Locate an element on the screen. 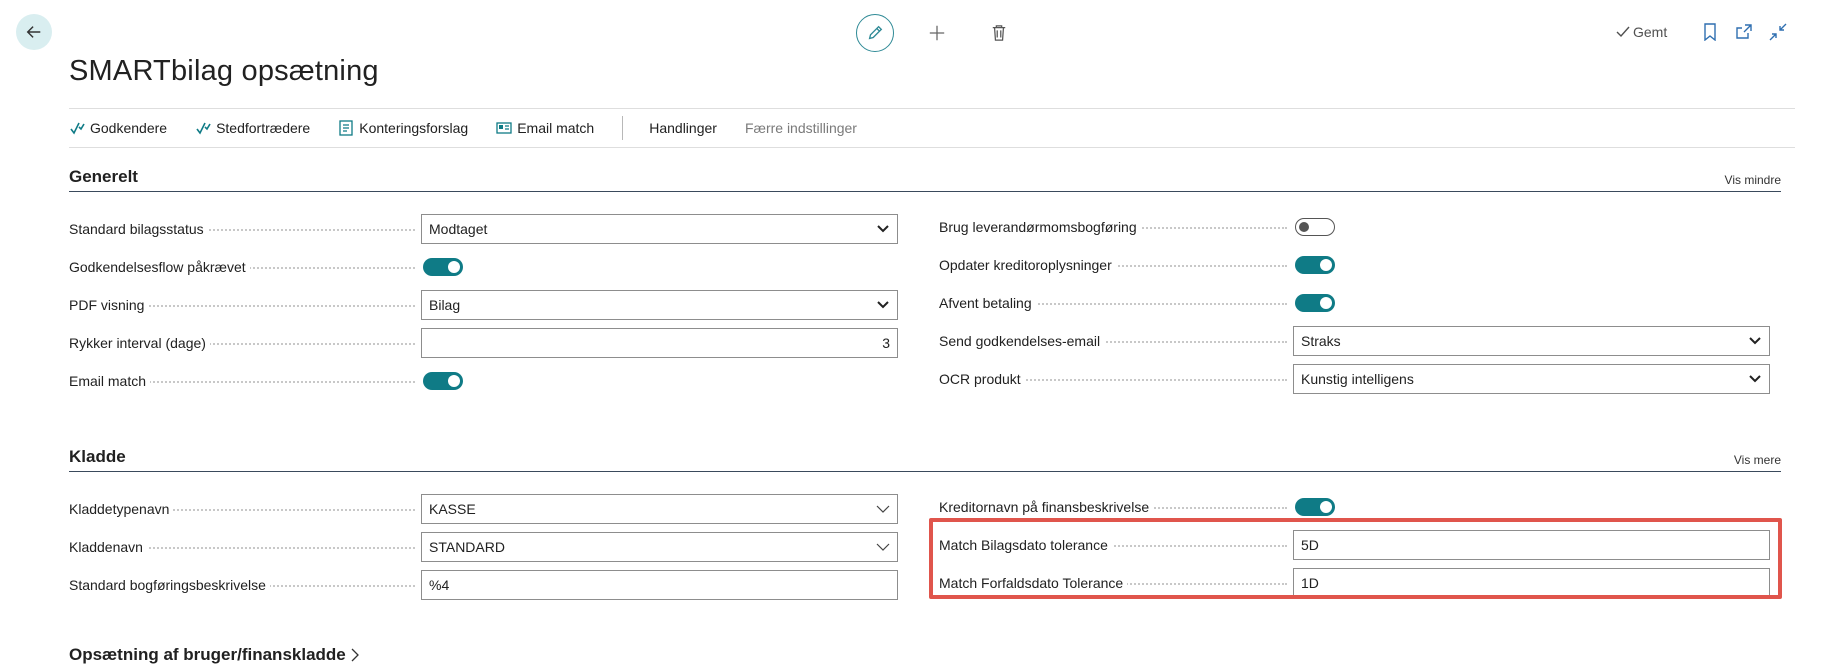  user-journal-setup-title: Opsætning af bruger/finanskladde is located at coordinates (207, 654).